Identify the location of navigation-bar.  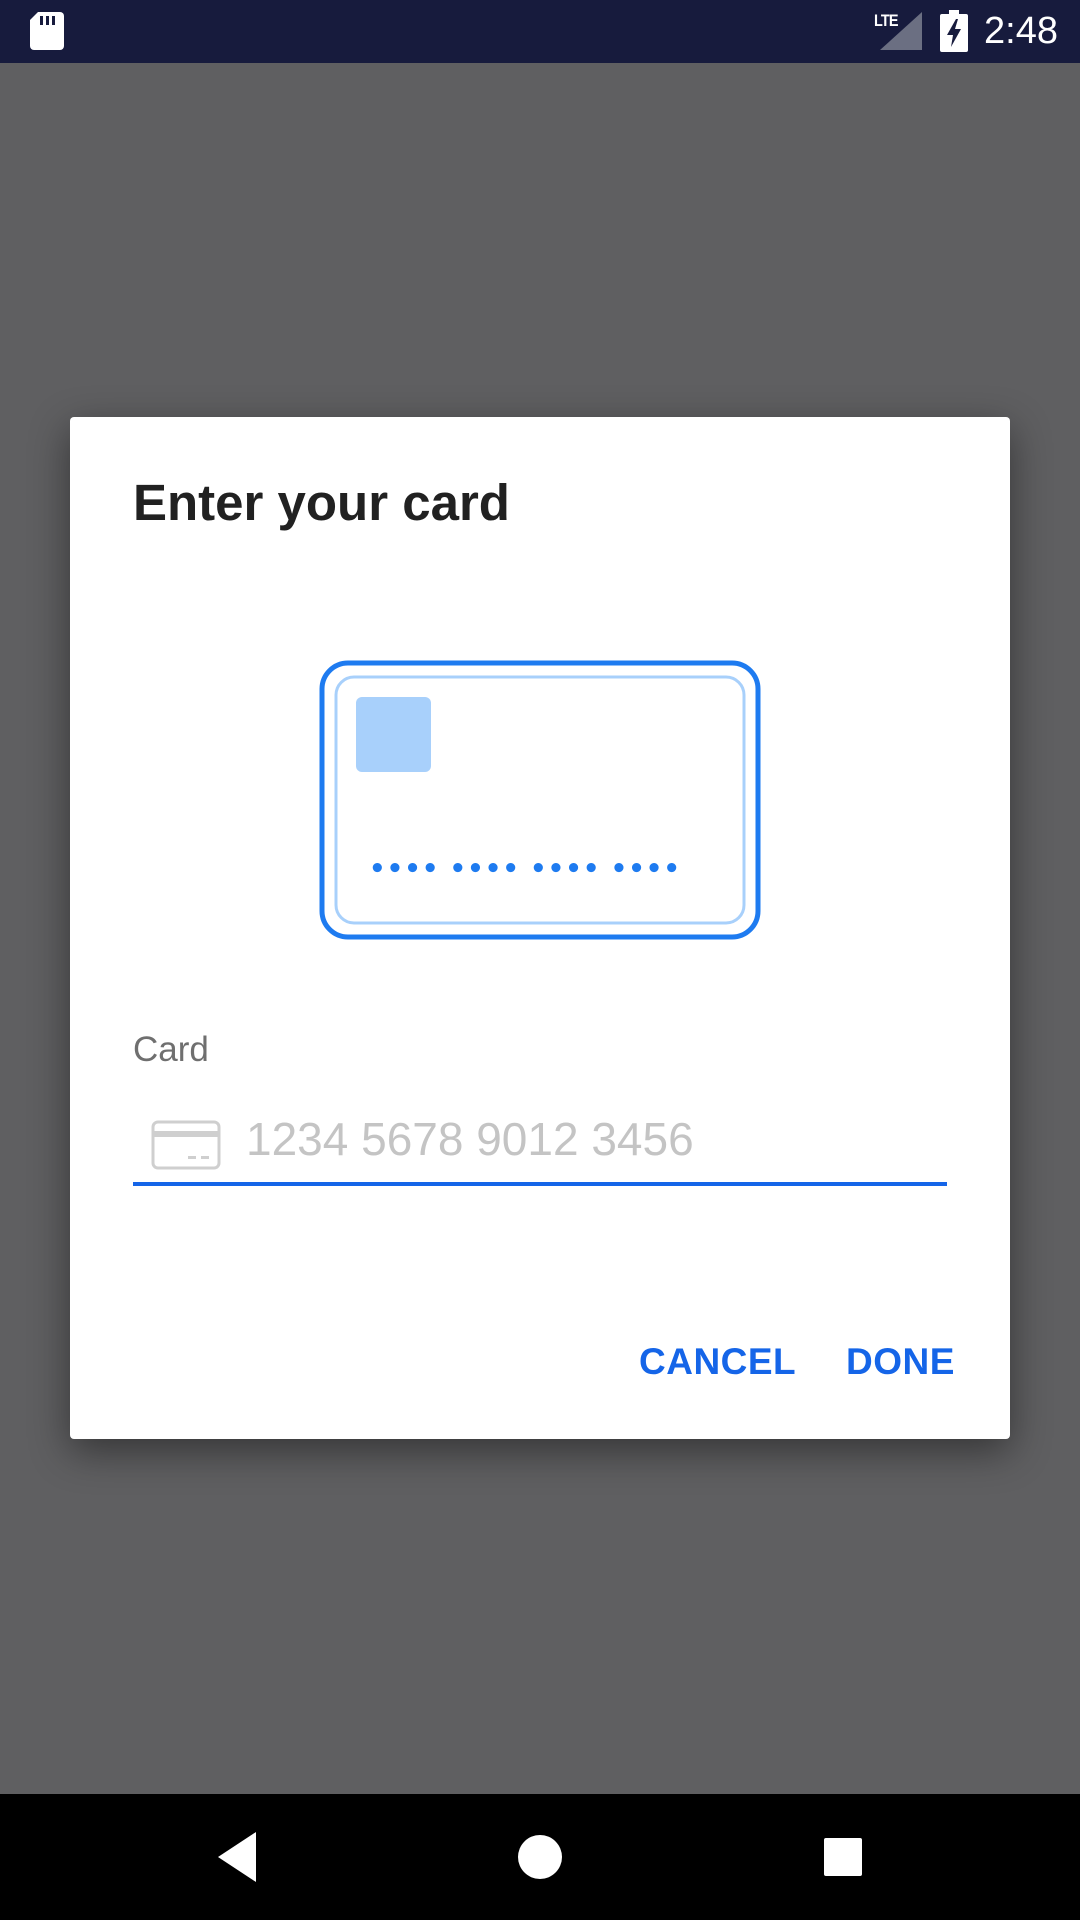
(540, 1857).